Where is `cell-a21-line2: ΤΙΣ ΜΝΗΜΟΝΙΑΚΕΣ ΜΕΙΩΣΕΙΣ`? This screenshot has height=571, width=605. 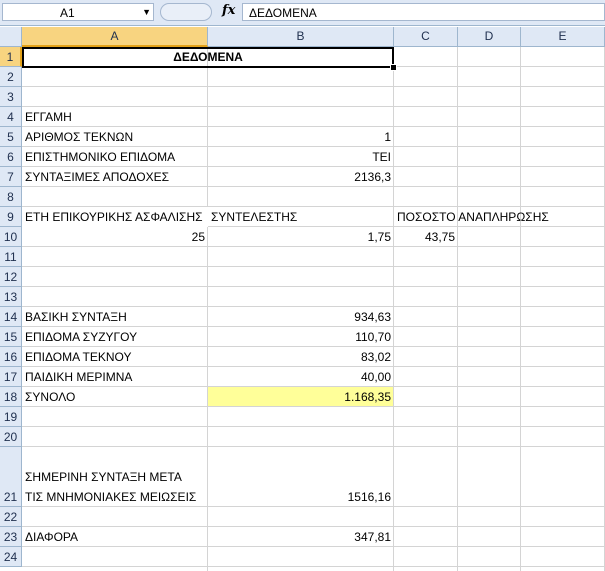 cell-a21-line2: ΤΙΣ ΜΝΗΜΟΝΙΑΚΕΣ ΜΕΙΩΣΕΙΣ is located at coordinates (115, 497).